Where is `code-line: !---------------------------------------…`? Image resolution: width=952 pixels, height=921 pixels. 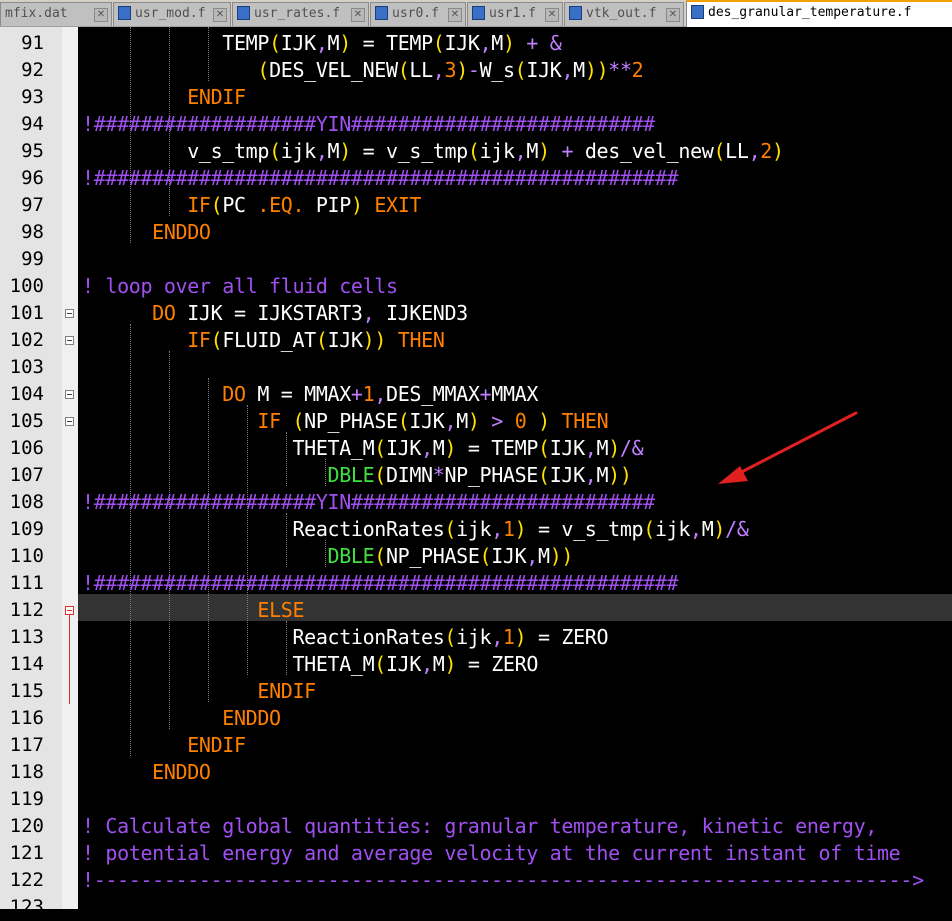
code-line: !---------------------------------------… is located at coordinates (503, 880).